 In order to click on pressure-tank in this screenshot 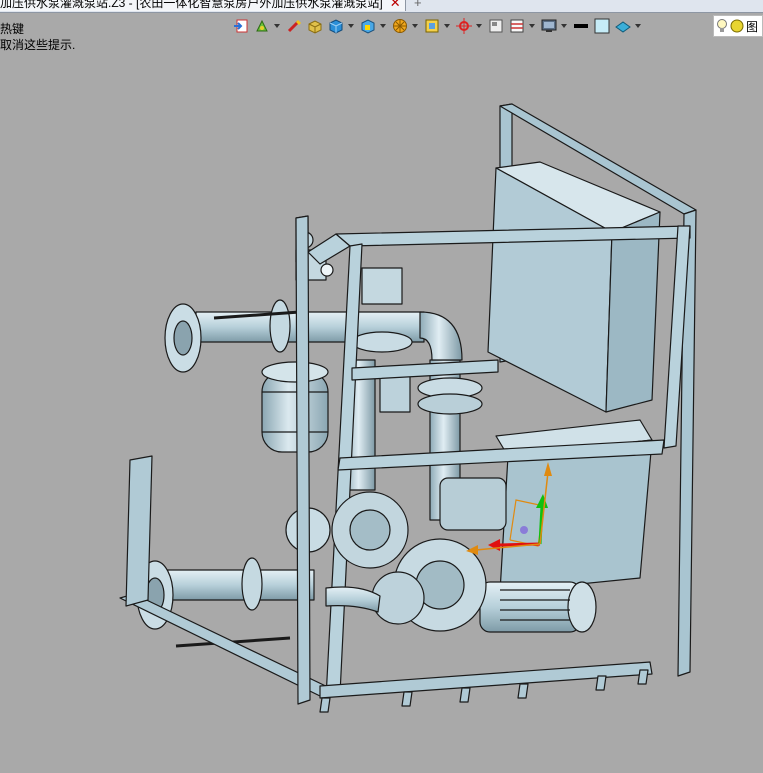, I will do `click(295, 407)`.